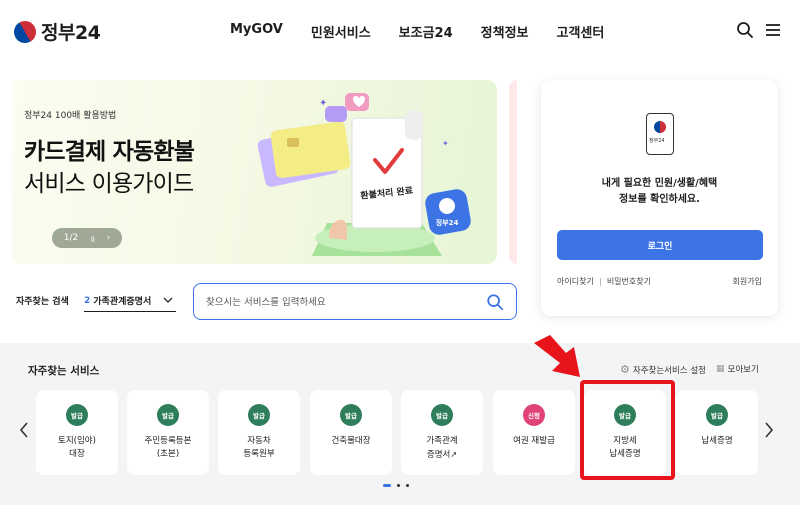 Image resolution: width=800 pixels, height=505 pixels. I want to click on chevron-down-icon, so click(168, 300).